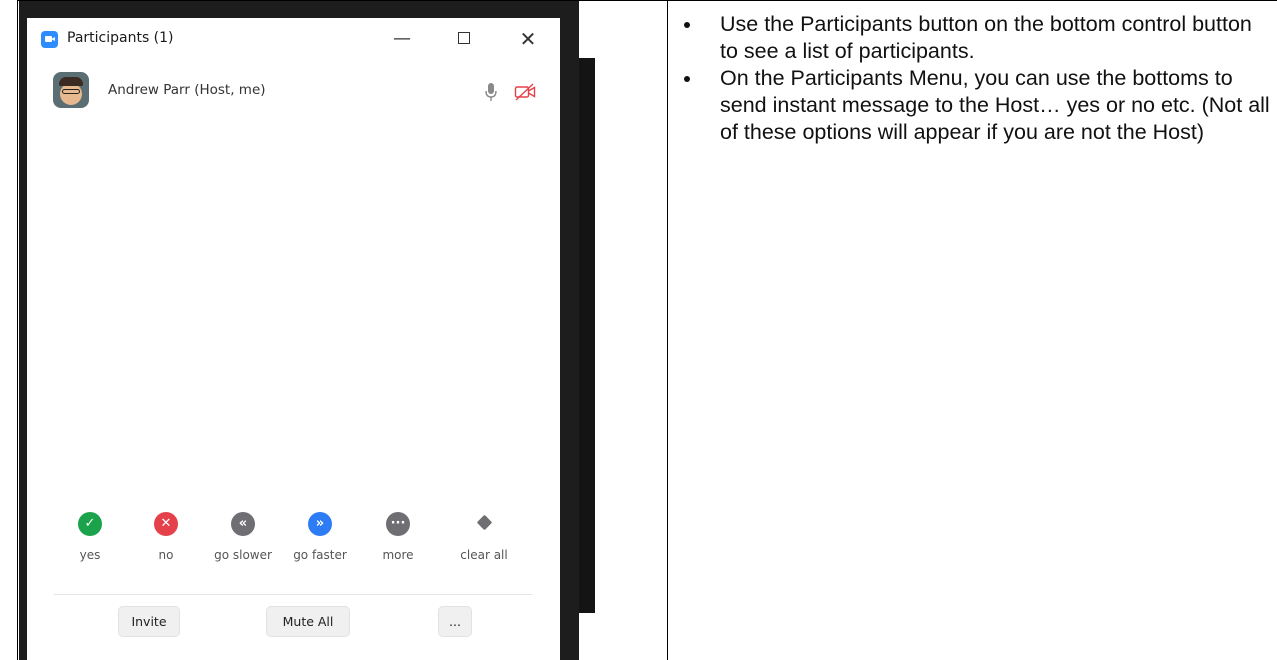 This screenshot has height=660, width=1277. What do you see at coordinates (90, 524) in the screenshot?
I see `check-icon: ✓` at bounding box center [90, 524].